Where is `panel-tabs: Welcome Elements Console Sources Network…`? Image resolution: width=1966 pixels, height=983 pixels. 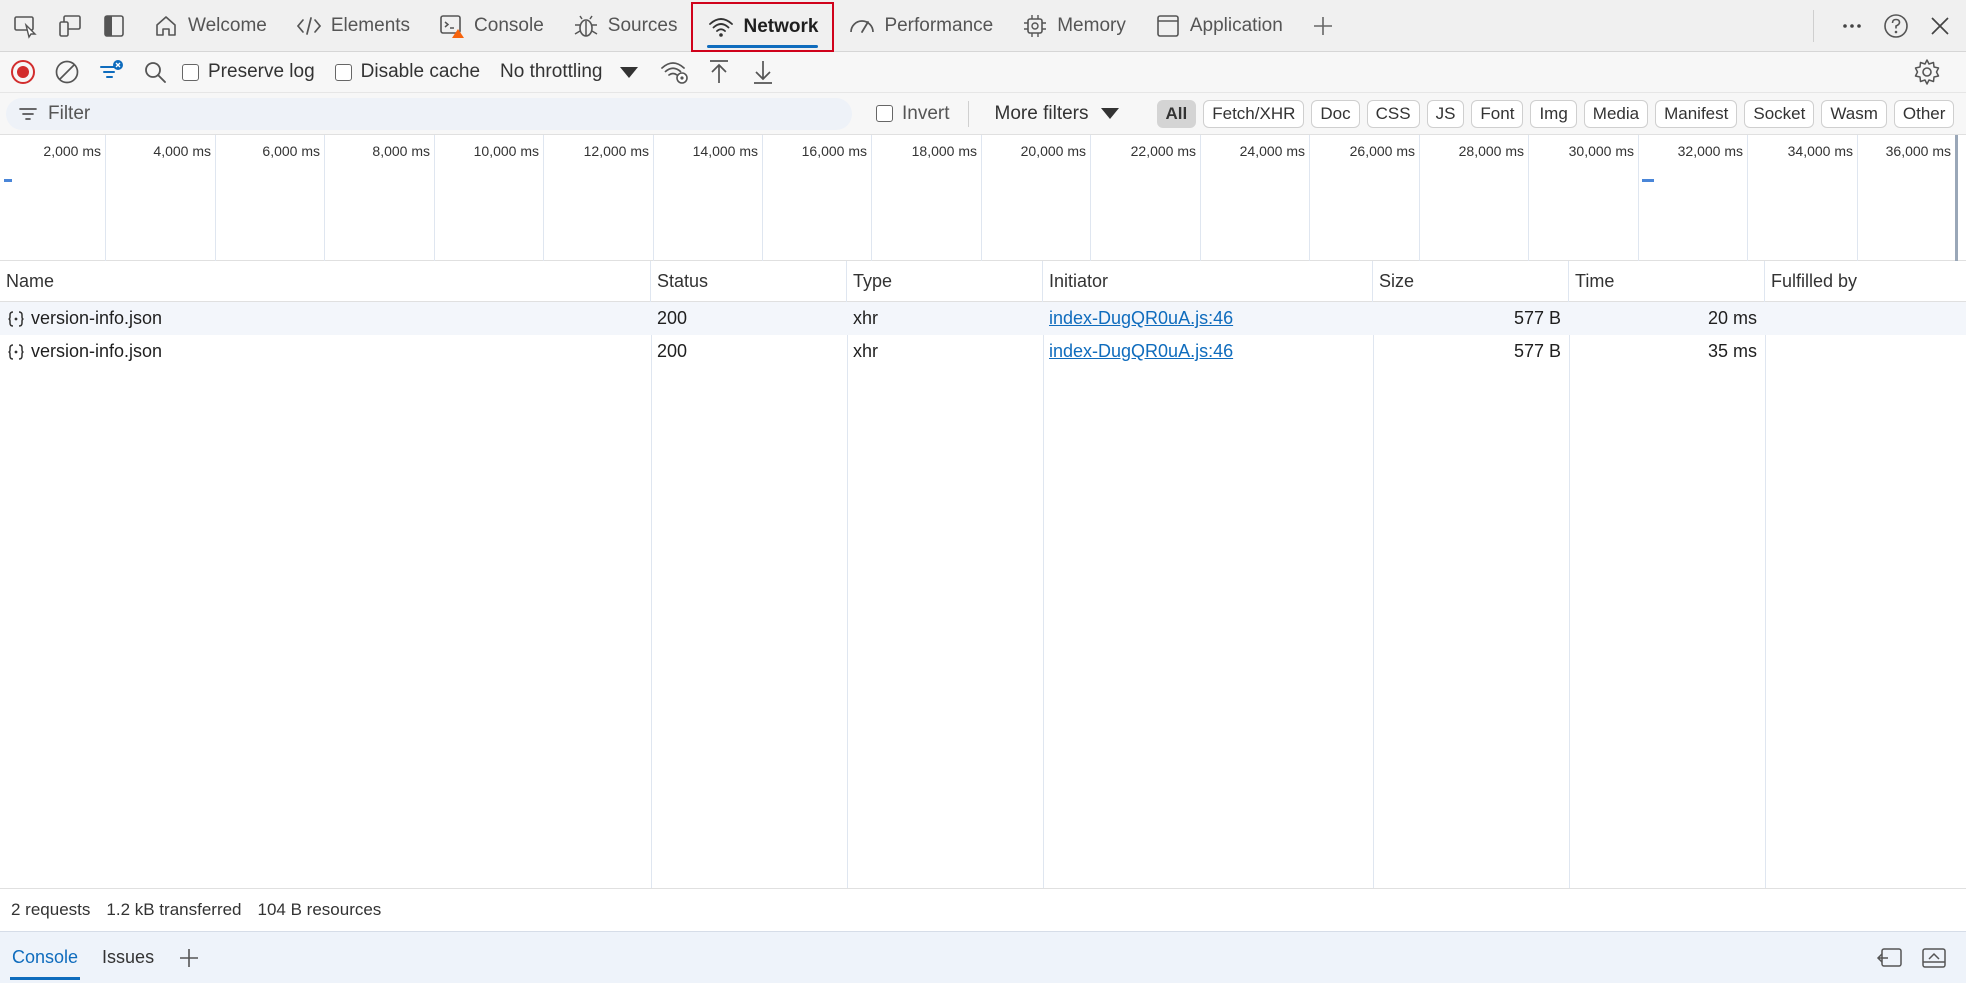 panel-tabs: Welcome Elements Console Sources Network… is located at coordinates (740, 26).